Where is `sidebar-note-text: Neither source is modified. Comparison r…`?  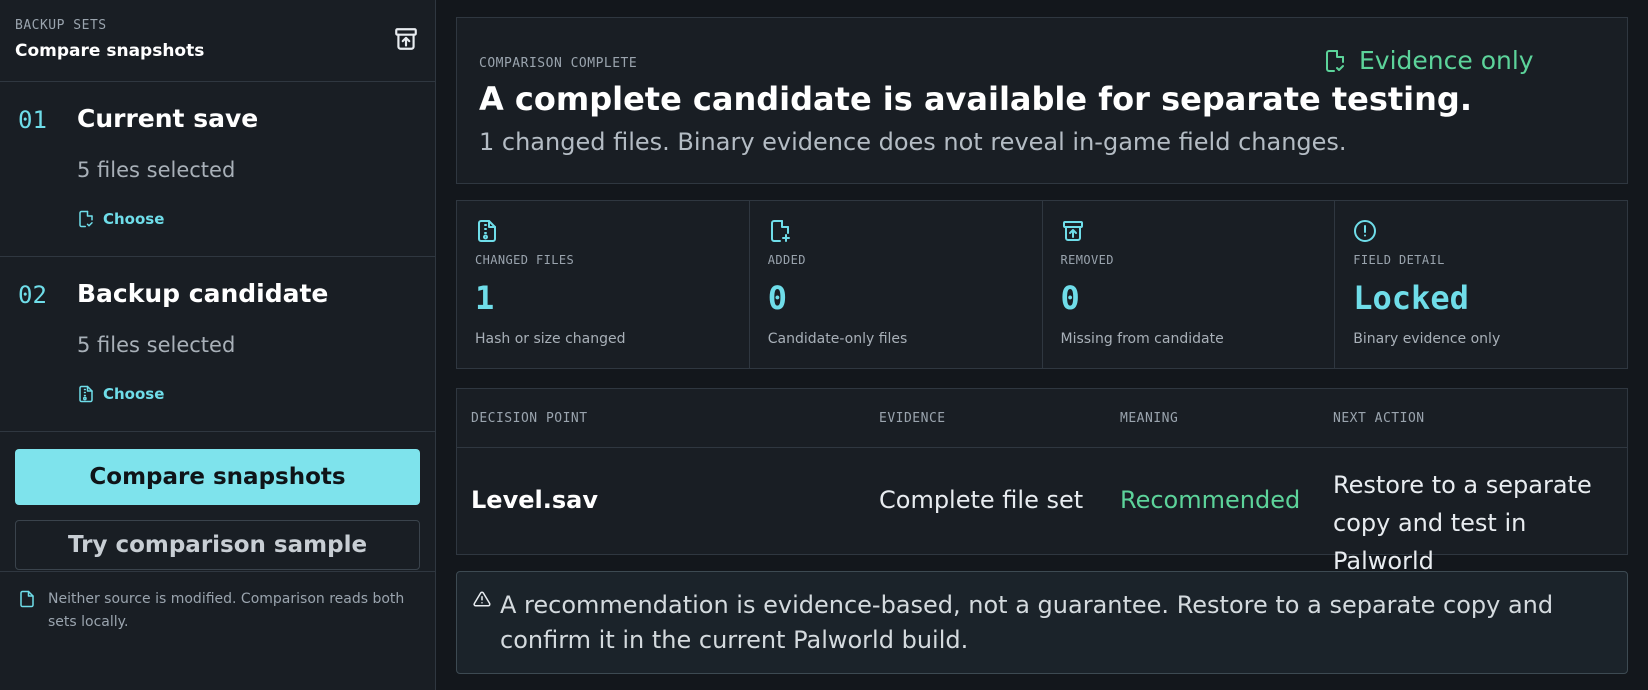 sidebar-note-text: Neither source is modified. Comparison r… is located at coordinates (226, 610).